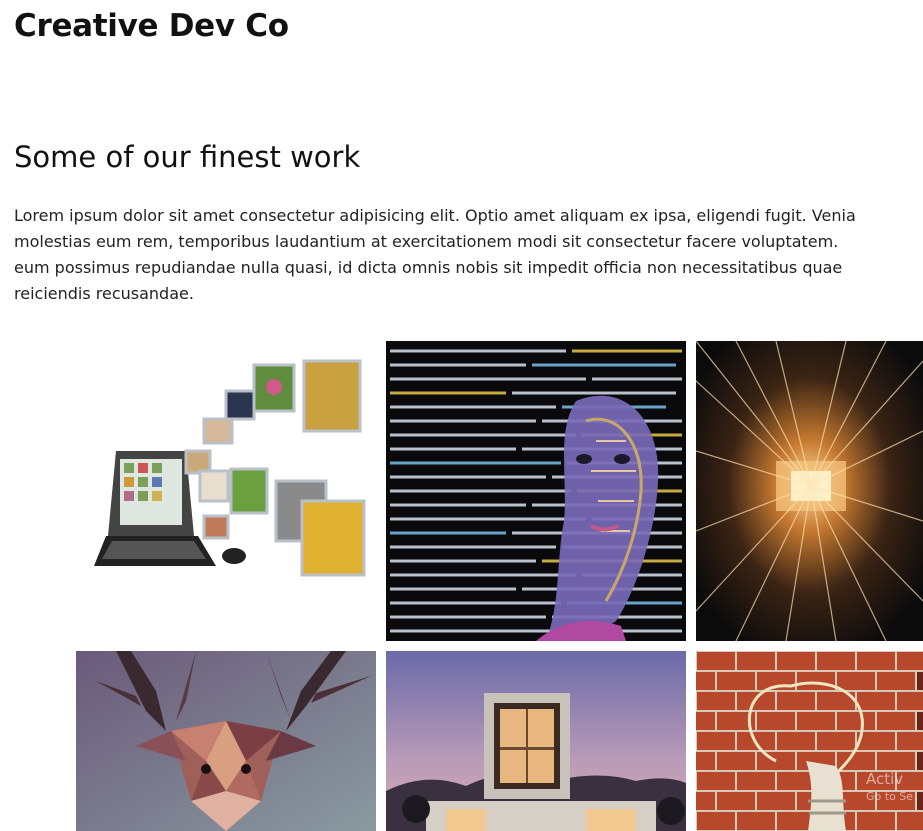 This screenshot has height=831, width=923. Describe the element at coordinates (885, 779) in the screenshot. I see `watermark-line-1: Activ` at that location.